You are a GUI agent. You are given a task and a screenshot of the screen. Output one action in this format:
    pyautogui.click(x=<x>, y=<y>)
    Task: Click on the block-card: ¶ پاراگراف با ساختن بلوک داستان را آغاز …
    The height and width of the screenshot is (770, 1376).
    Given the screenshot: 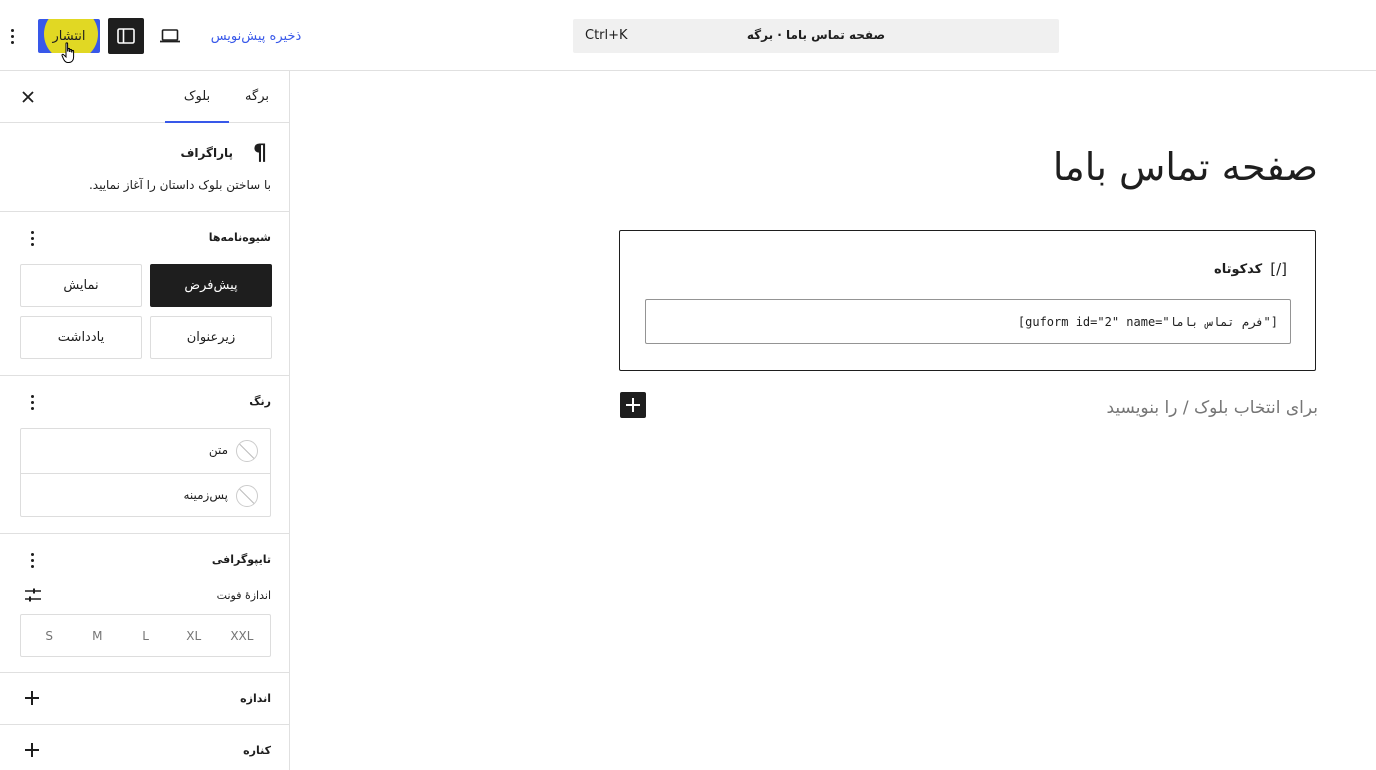 What is the action you would take?
    pyautogui.click(x=144, y=167)
    